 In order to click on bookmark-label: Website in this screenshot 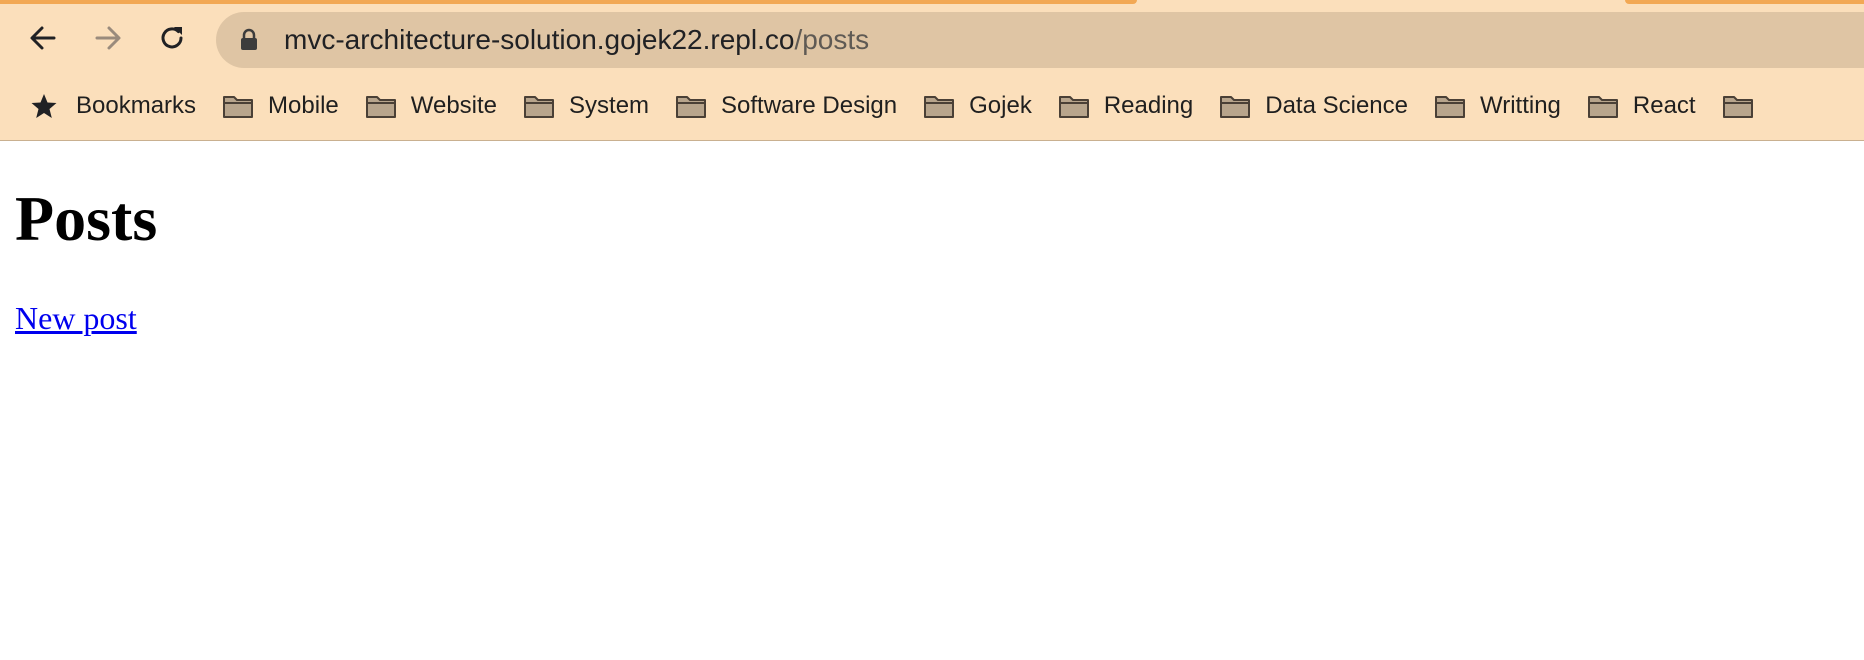, I will do `click(454, 105)`.